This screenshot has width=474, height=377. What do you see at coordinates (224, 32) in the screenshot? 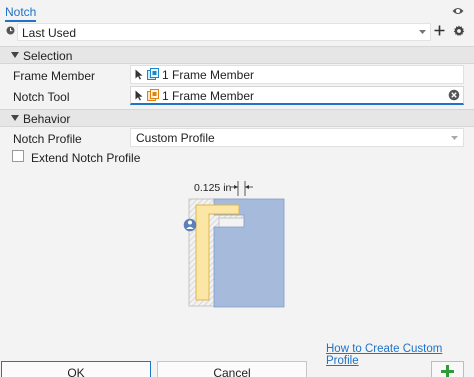
I see `preset-select: Last Used` at bounding box center [224, 32].